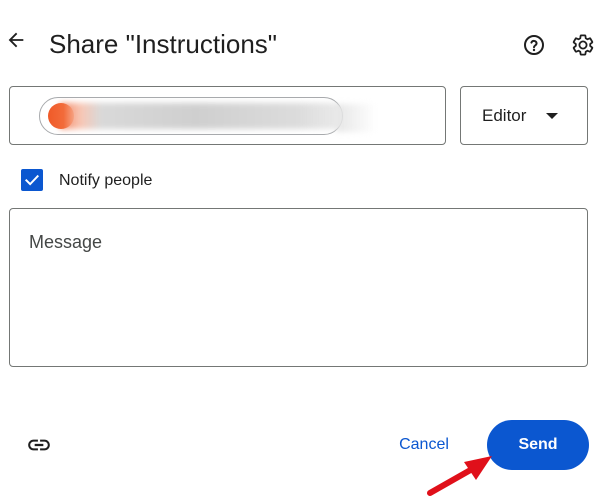 This screenshot has width=606, height=500. Describe the element at coordinates (61, 116) in the screenshot. I see `recipient-avatar` at that location.